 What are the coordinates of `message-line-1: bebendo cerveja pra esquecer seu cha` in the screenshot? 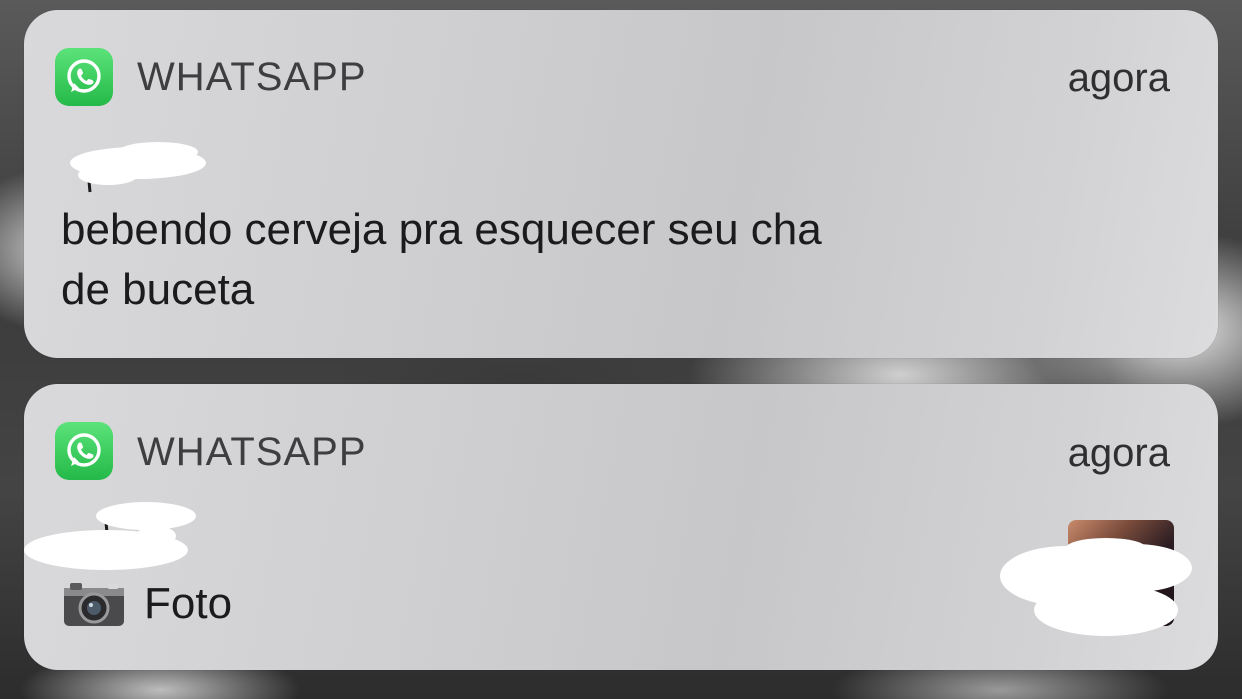 It's located at (441, 229).